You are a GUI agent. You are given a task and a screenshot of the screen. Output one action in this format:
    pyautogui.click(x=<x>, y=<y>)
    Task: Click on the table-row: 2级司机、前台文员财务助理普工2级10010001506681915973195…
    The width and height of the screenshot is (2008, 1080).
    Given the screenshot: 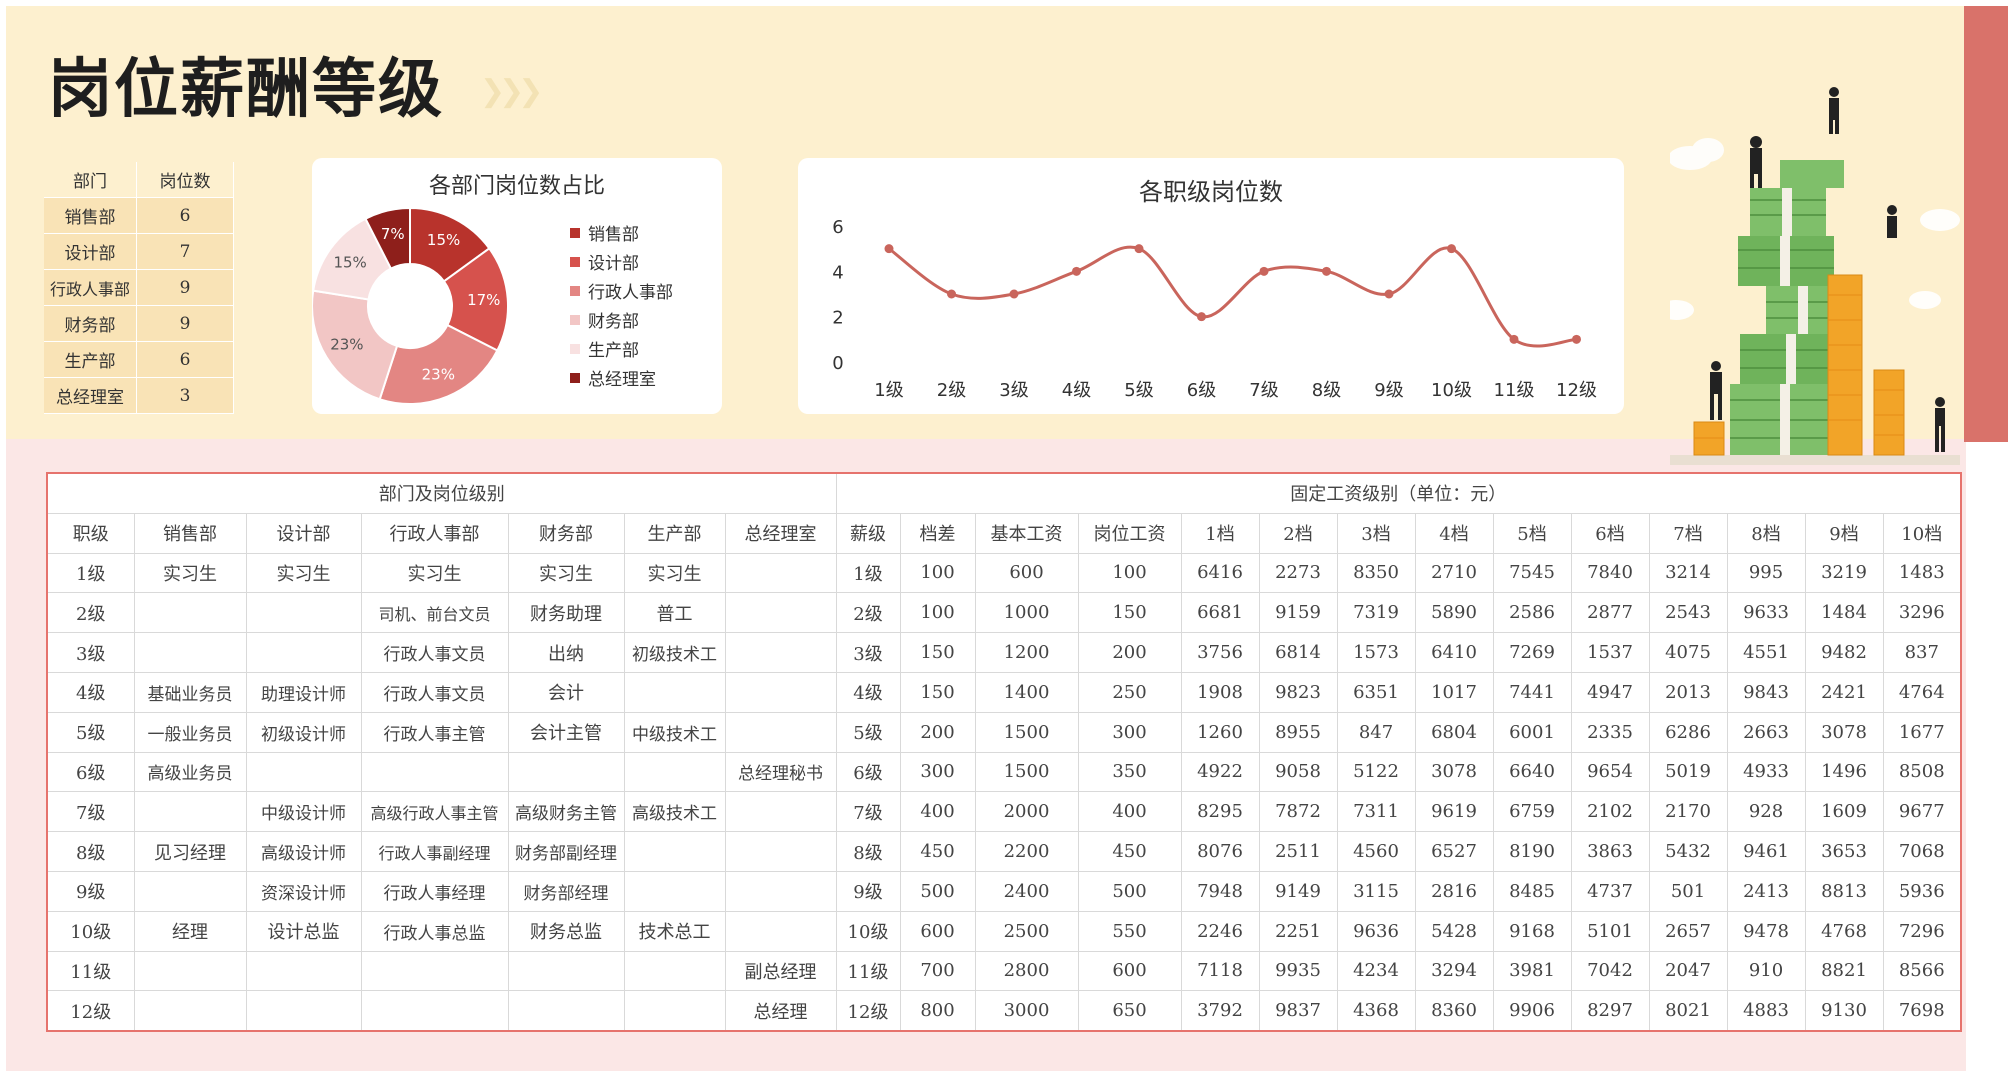 What is the action you would take?
    pyautogui.click(x=1004, y=613)
    